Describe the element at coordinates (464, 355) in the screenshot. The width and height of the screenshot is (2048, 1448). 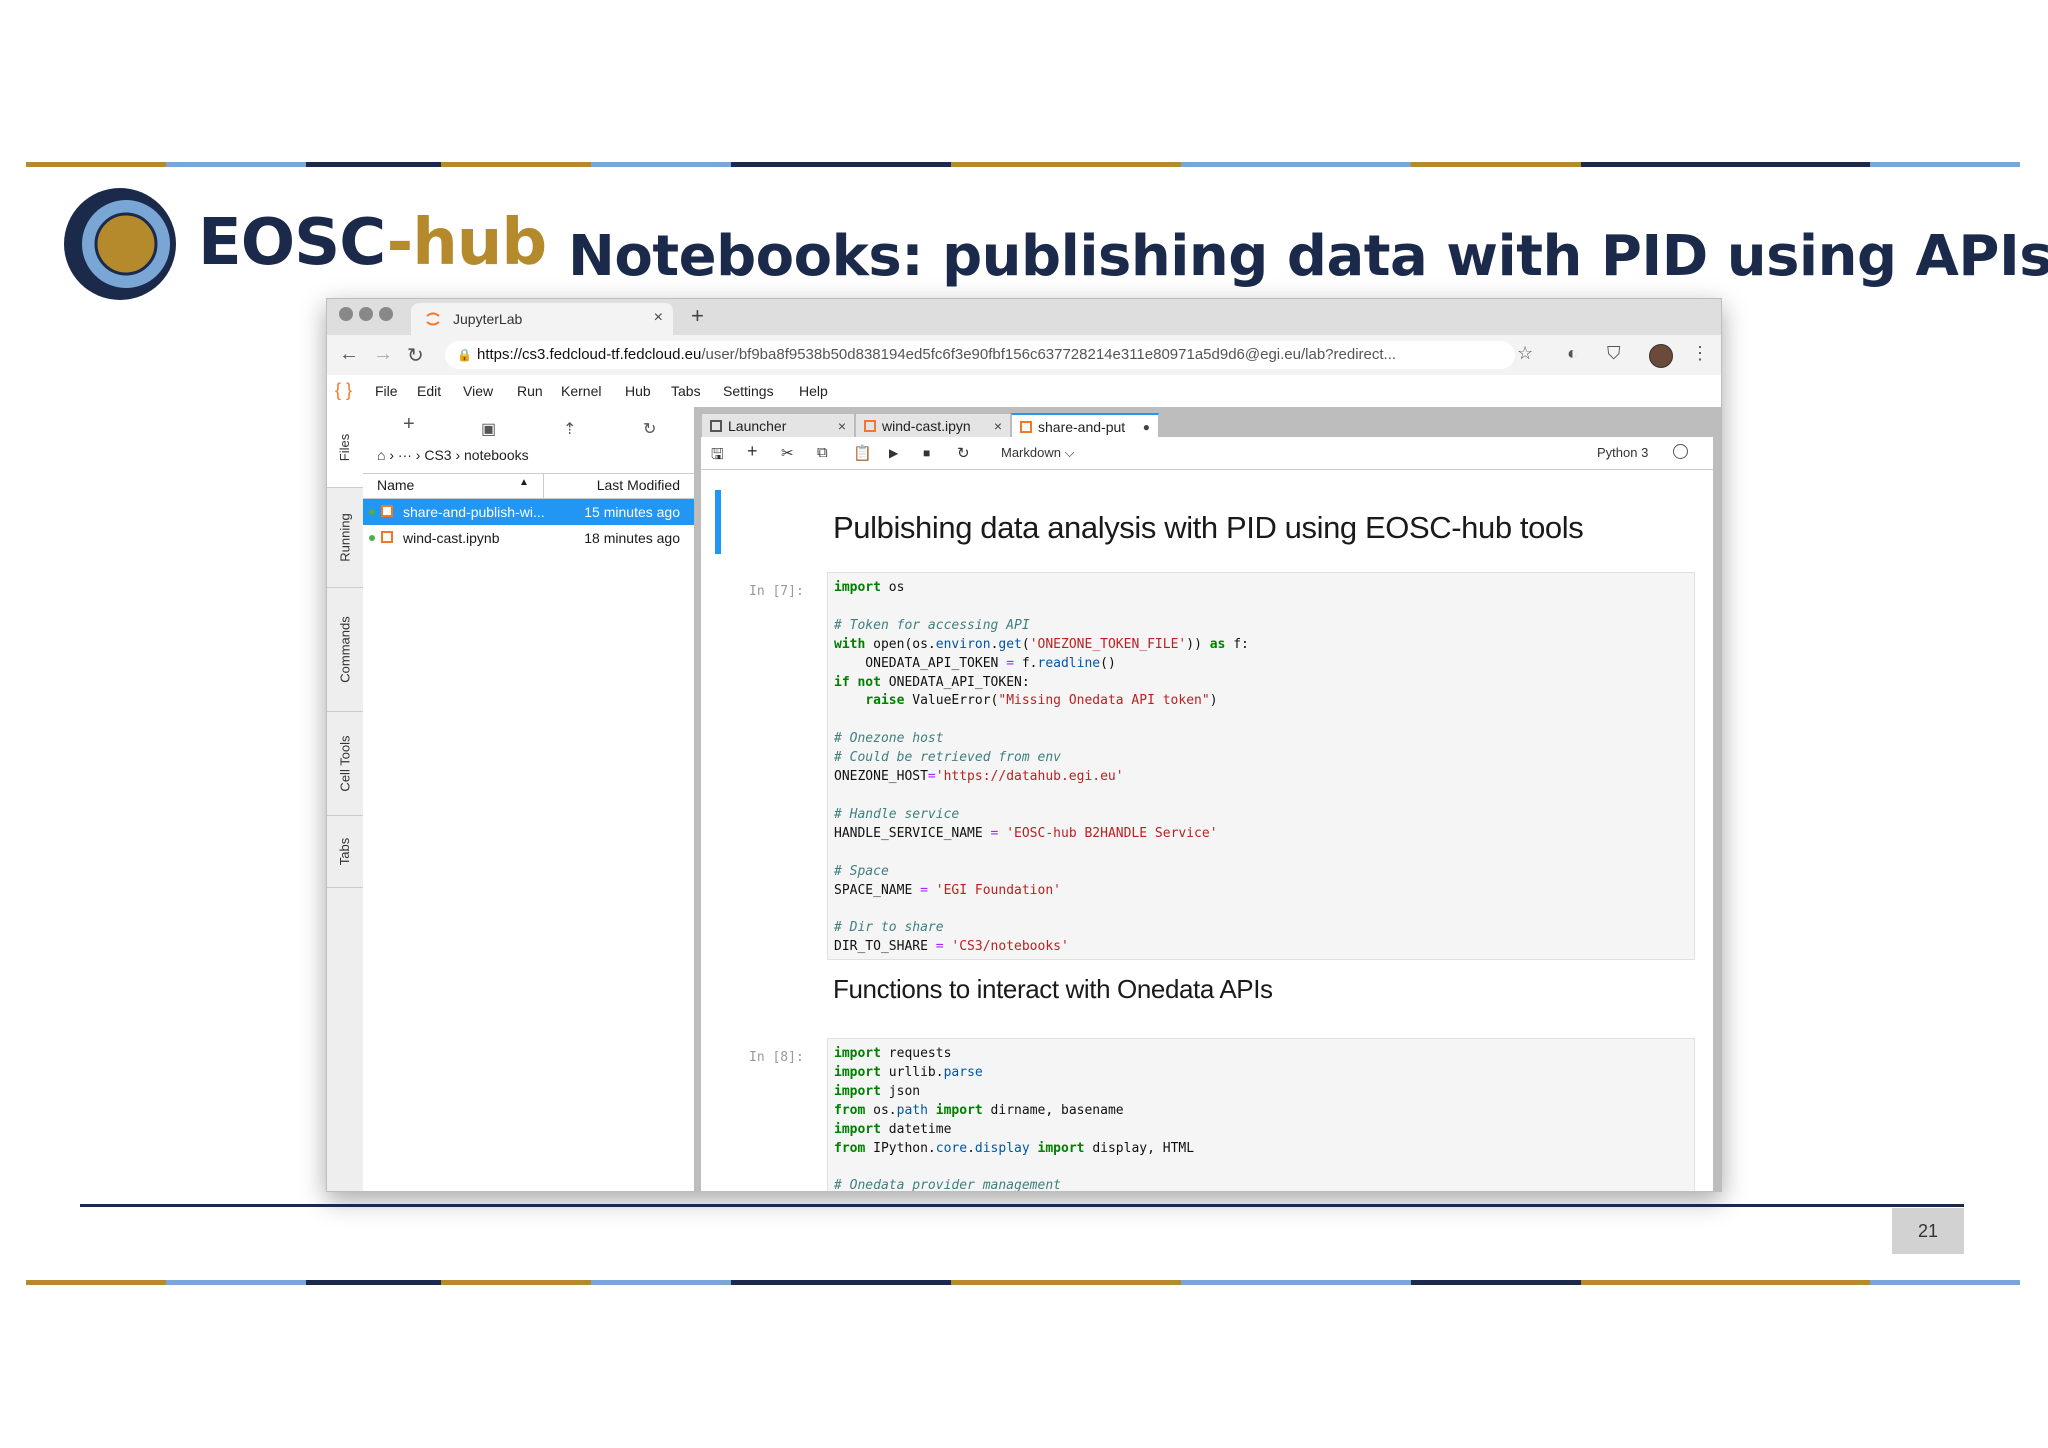
I see `lock-icon: 🔒` at that location.